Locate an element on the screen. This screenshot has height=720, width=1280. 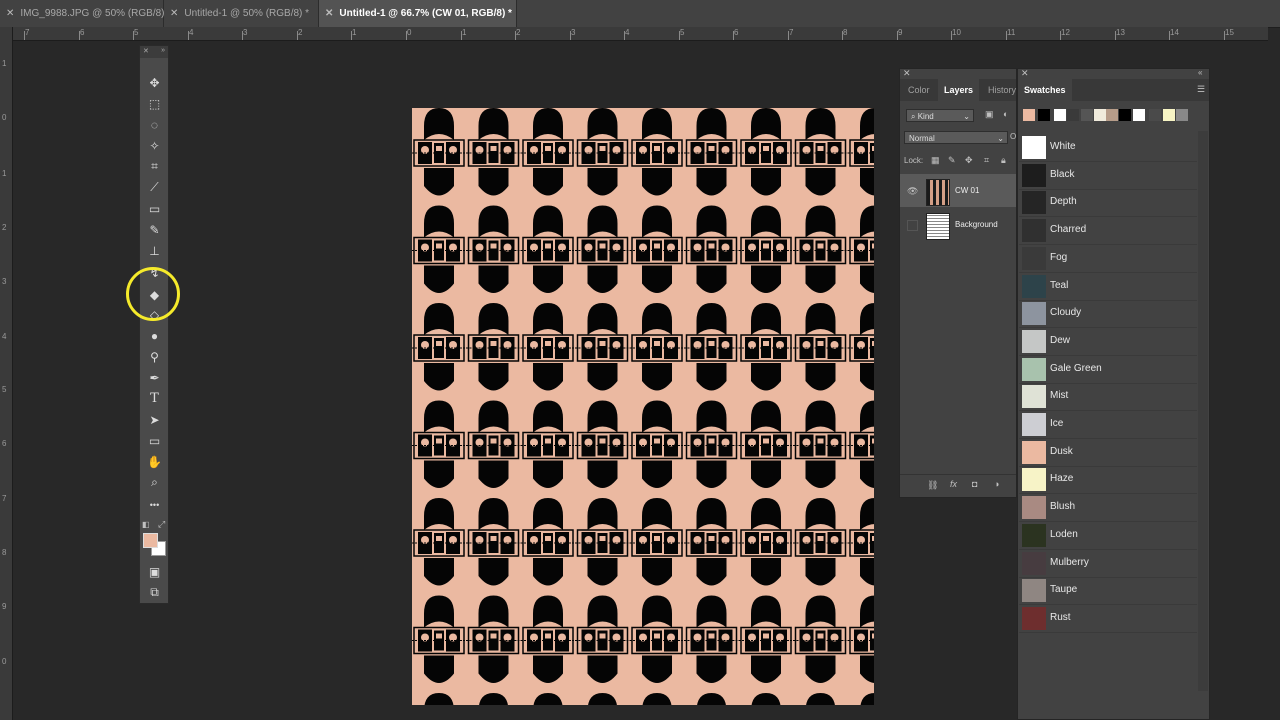
lock-image-icon: ✎ is located at coordinates (952, 160).